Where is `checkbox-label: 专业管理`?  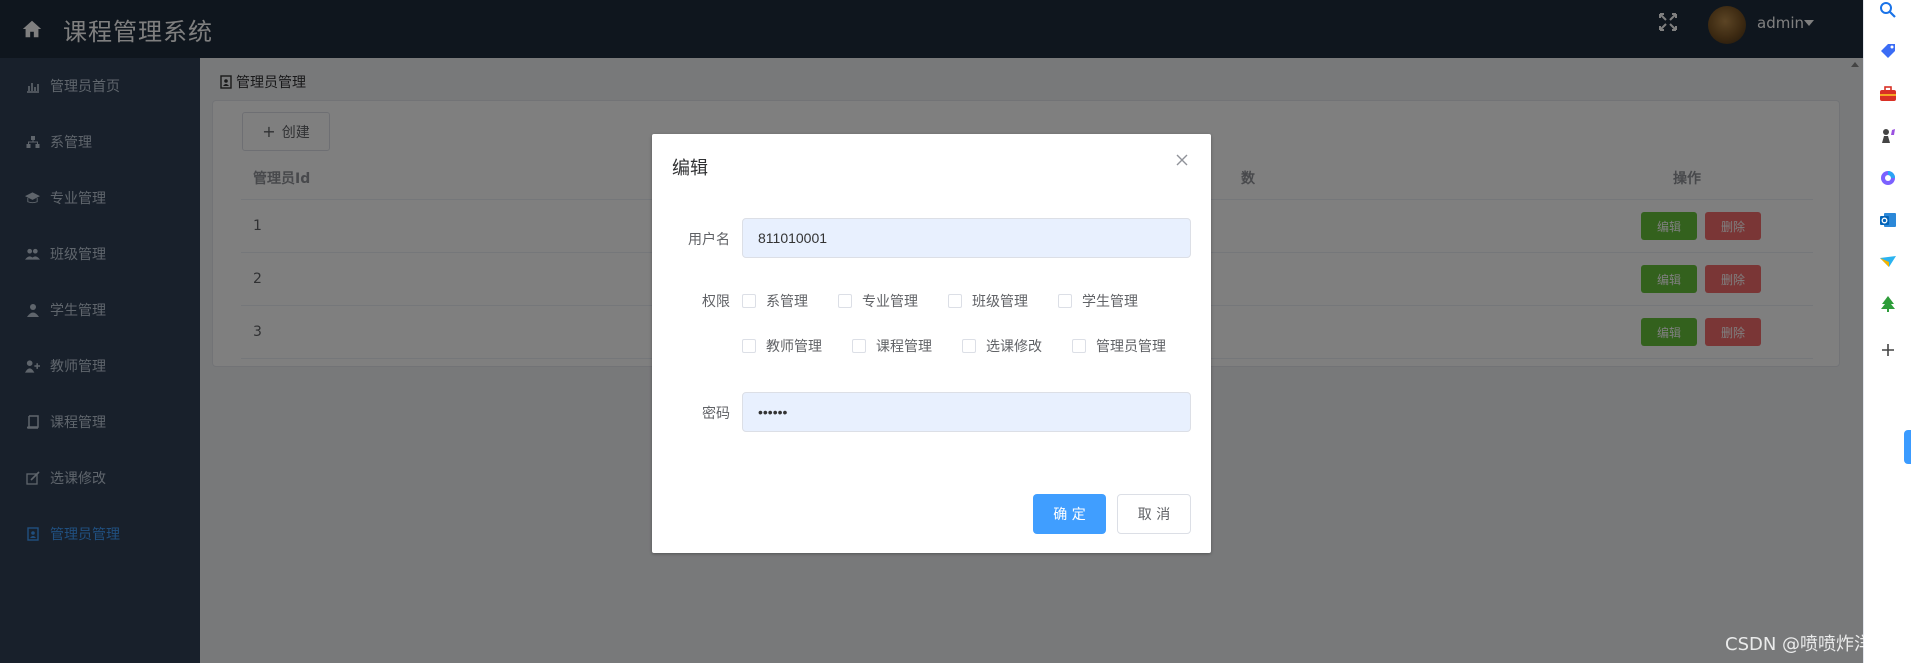
checkbox-label: 专业管理 is located at coordinates (890, 302).